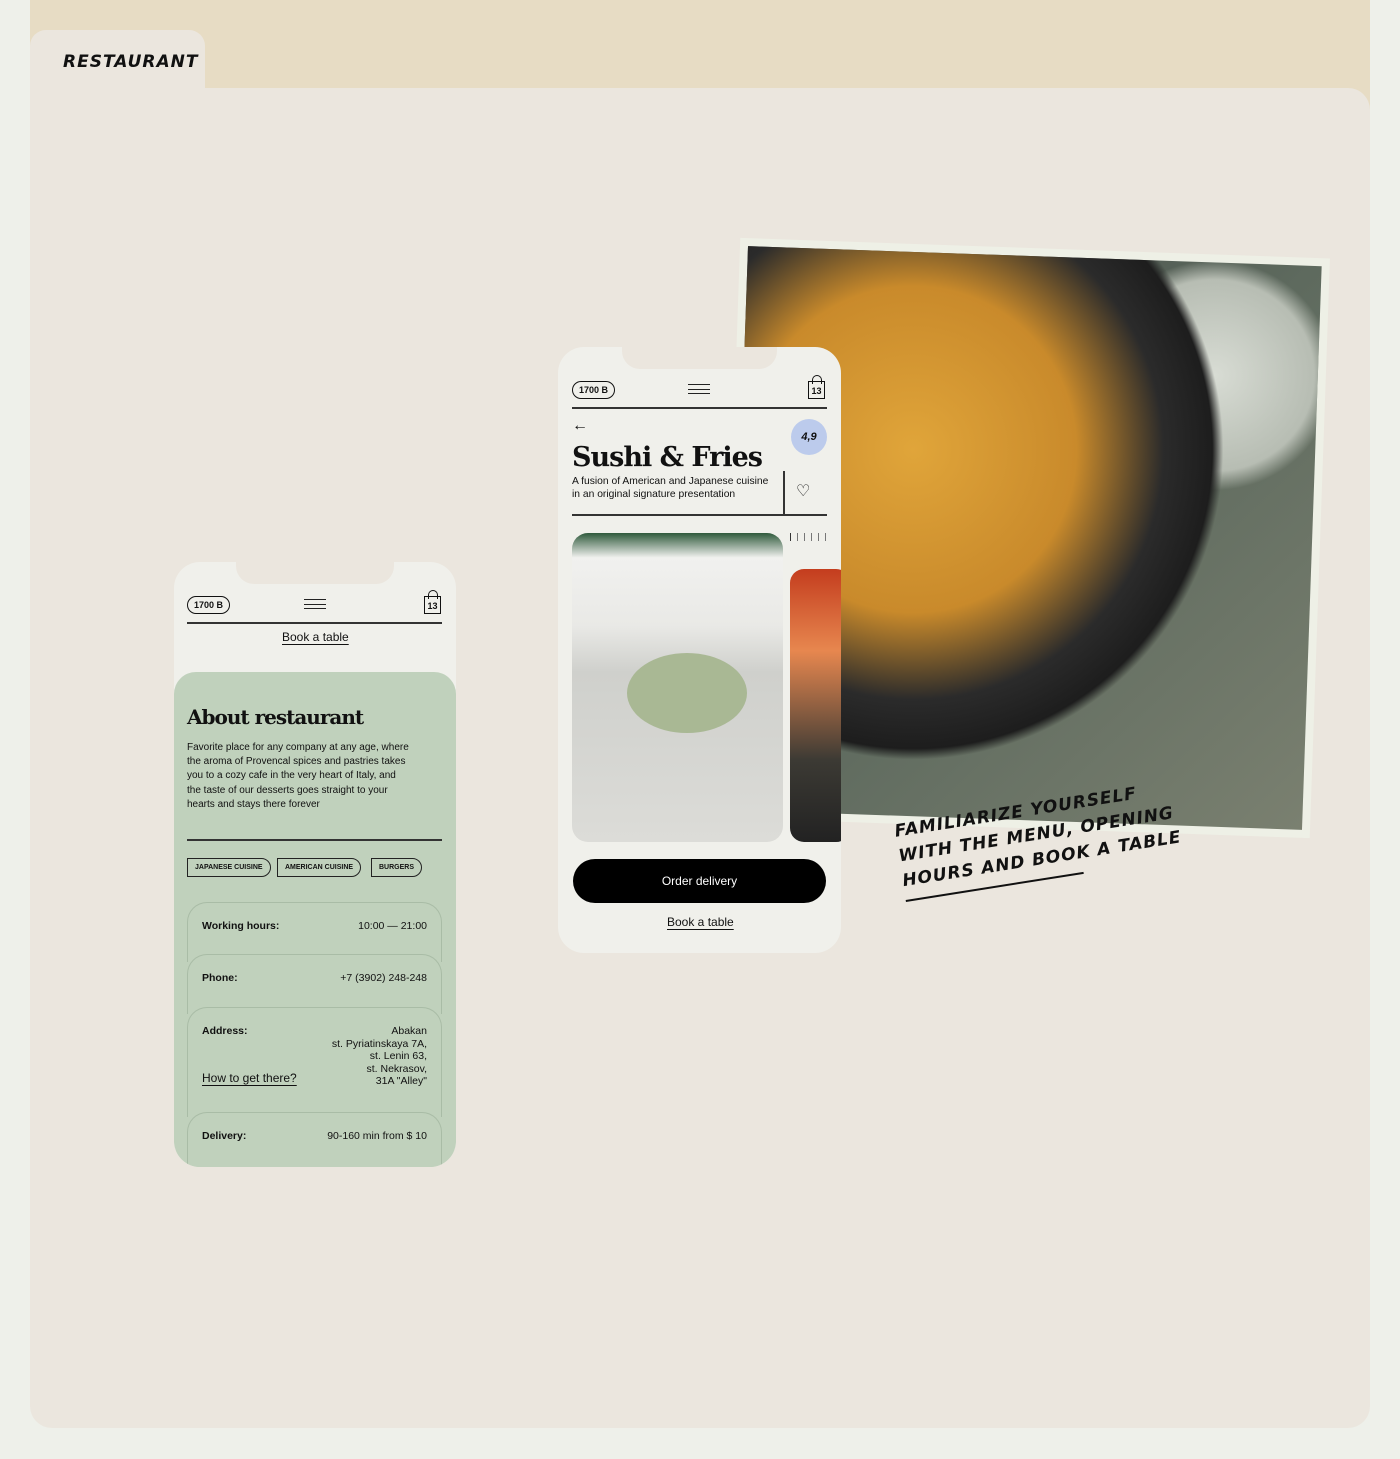  I want to click on tag-american: AMERICAN CUISINE, so click(319, 867).